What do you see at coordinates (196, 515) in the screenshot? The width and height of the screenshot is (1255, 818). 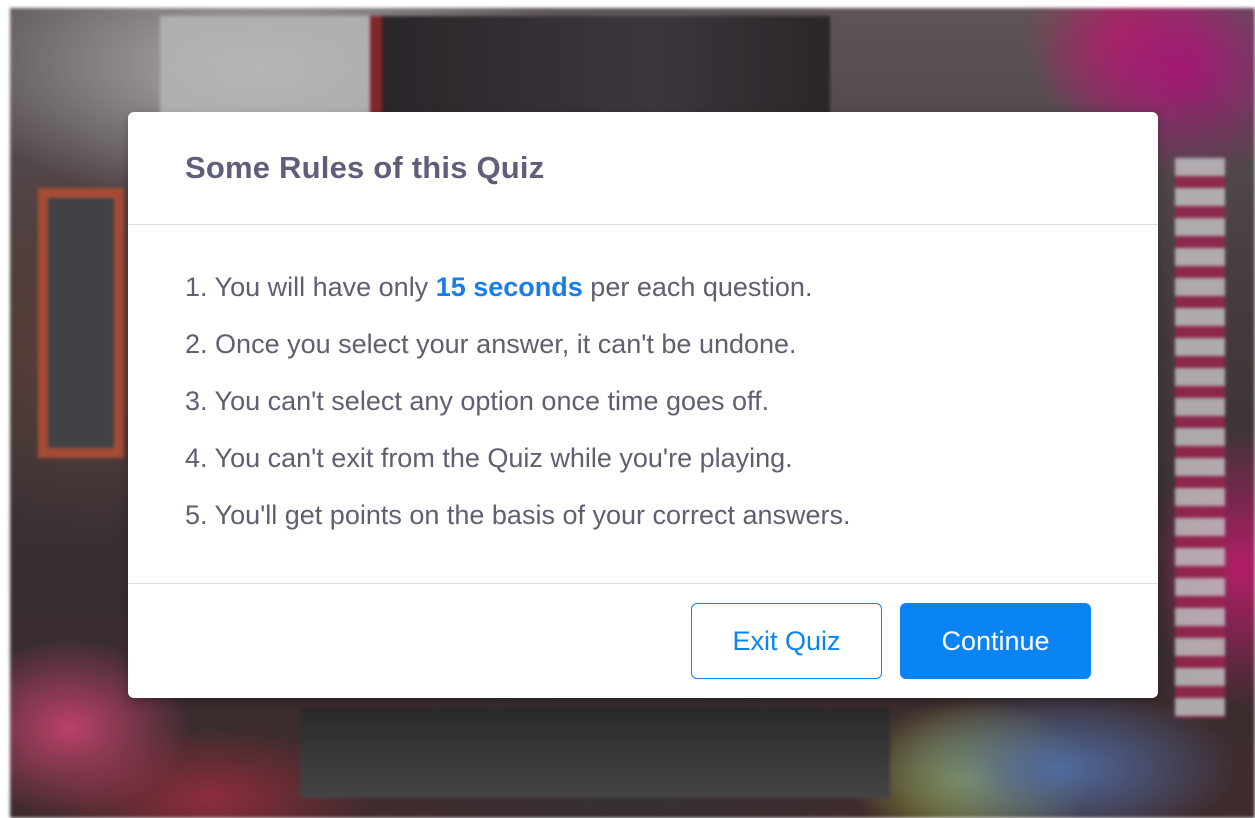 I see `rule-number: 5.` at bounding box center [196, 515].